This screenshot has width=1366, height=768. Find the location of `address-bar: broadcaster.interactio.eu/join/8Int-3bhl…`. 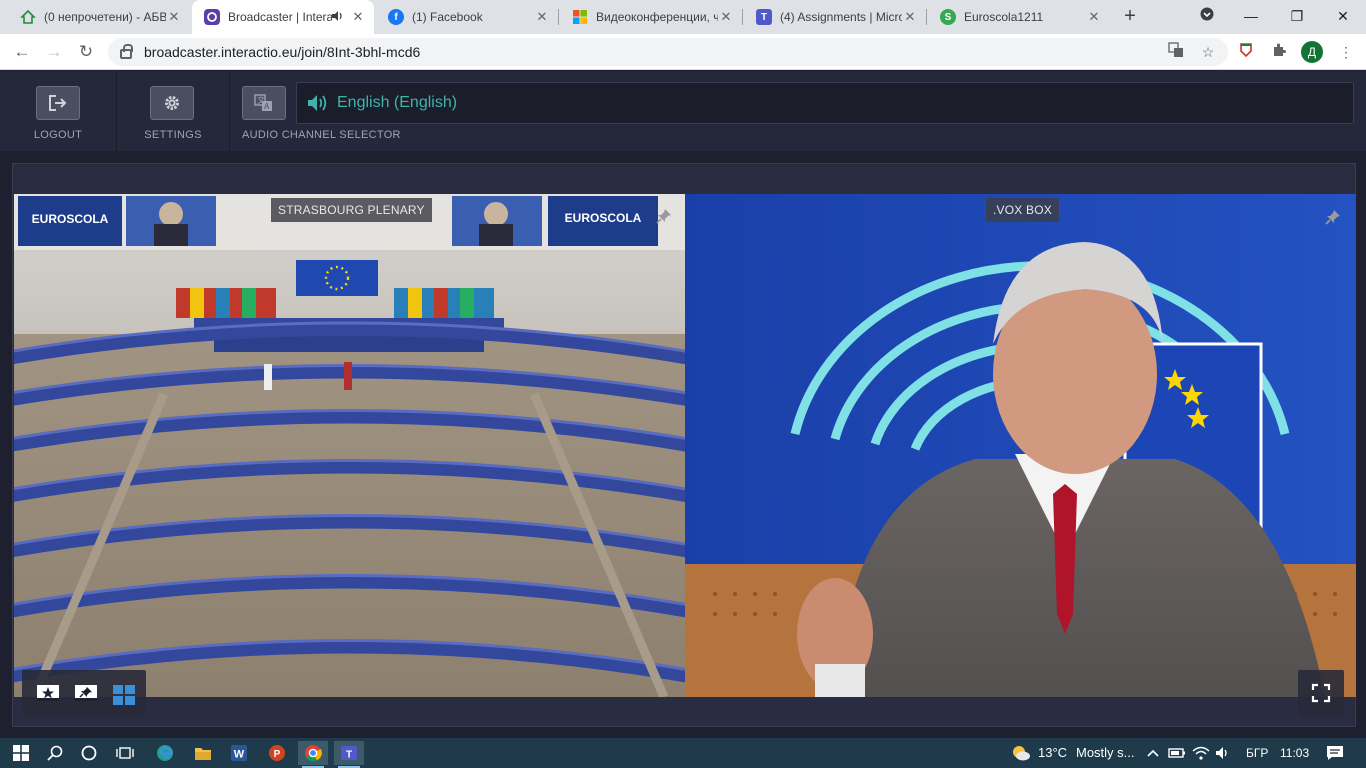

address-bar: broadcaster.interactio.eu/join/8Int-3bhl… is located at coordinates (668, 52).